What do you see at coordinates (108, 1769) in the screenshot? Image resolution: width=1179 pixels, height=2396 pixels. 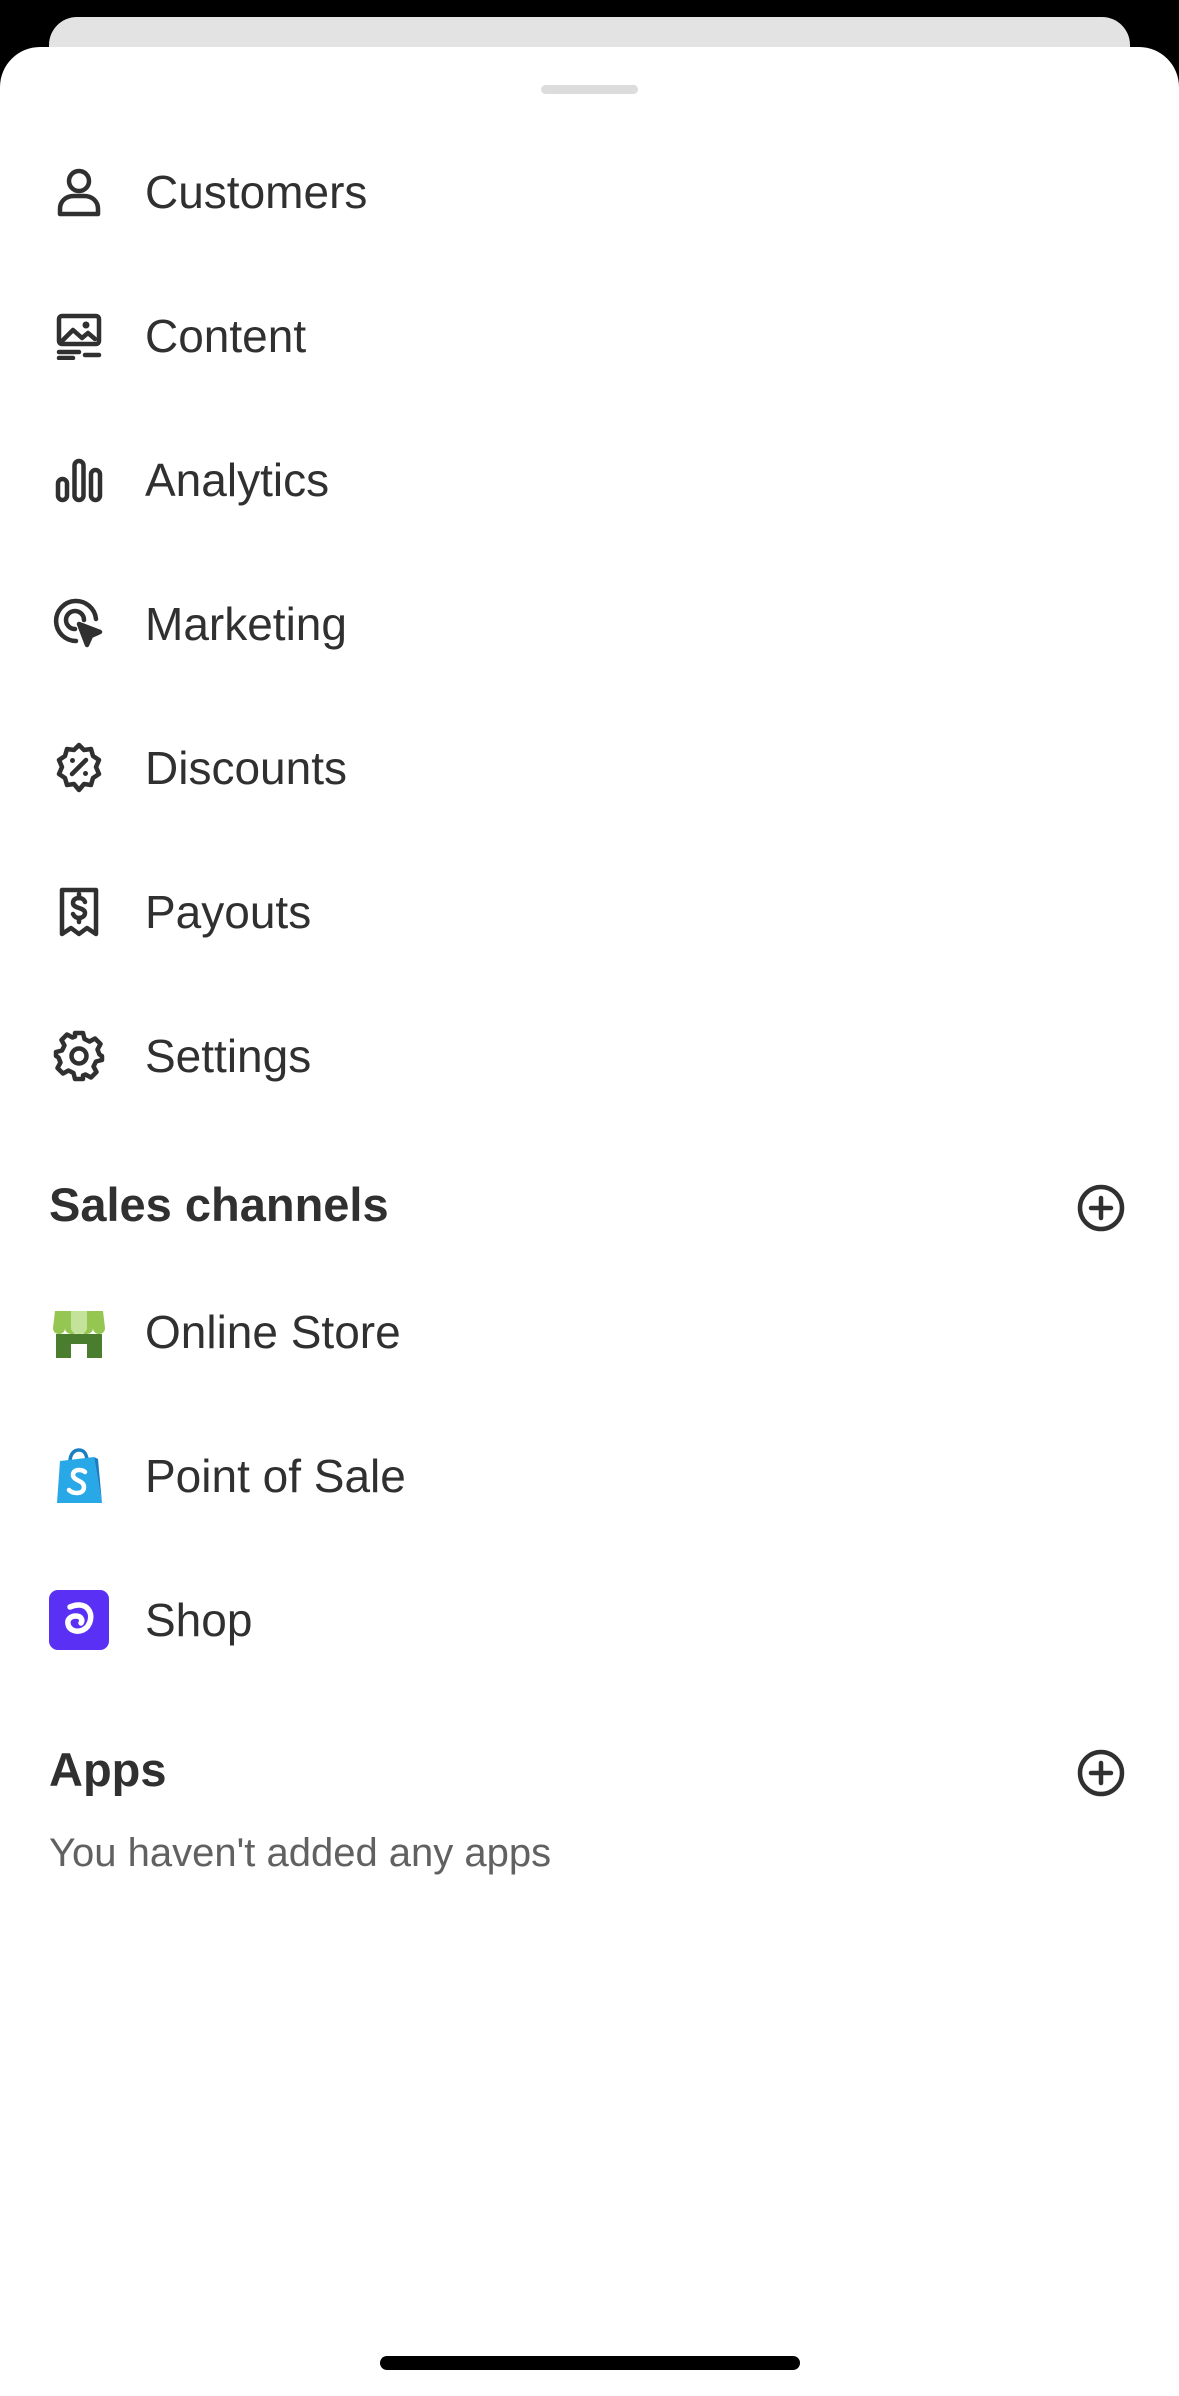 I see `apps-title: Apps` at bounding box center [108, 1769].